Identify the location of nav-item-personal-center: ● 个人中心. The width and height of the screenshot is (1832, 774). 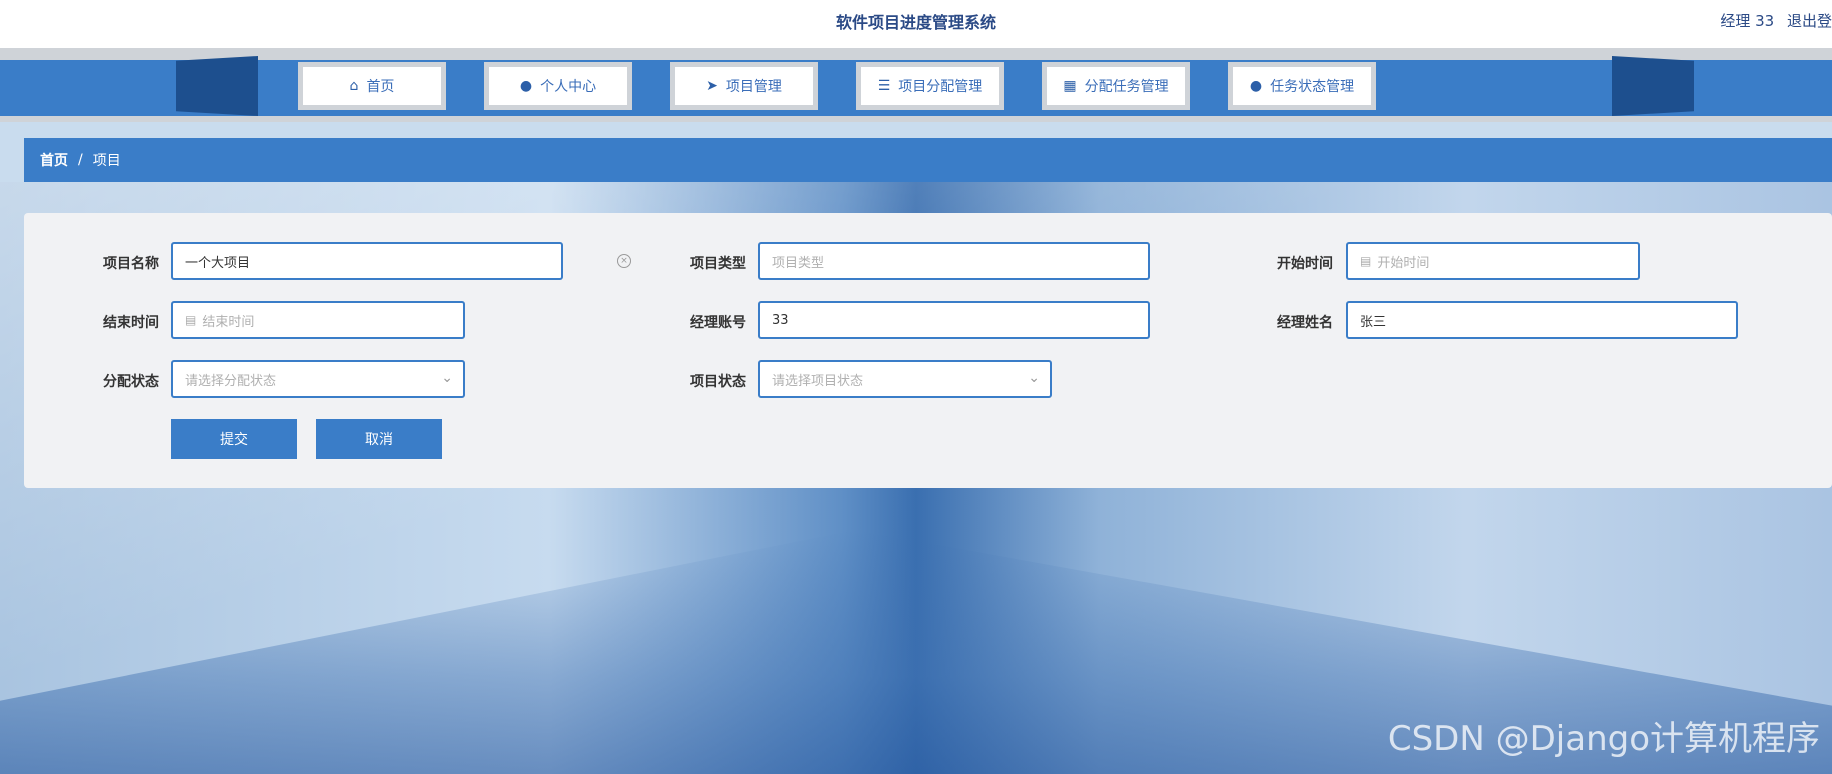
(558, 86).